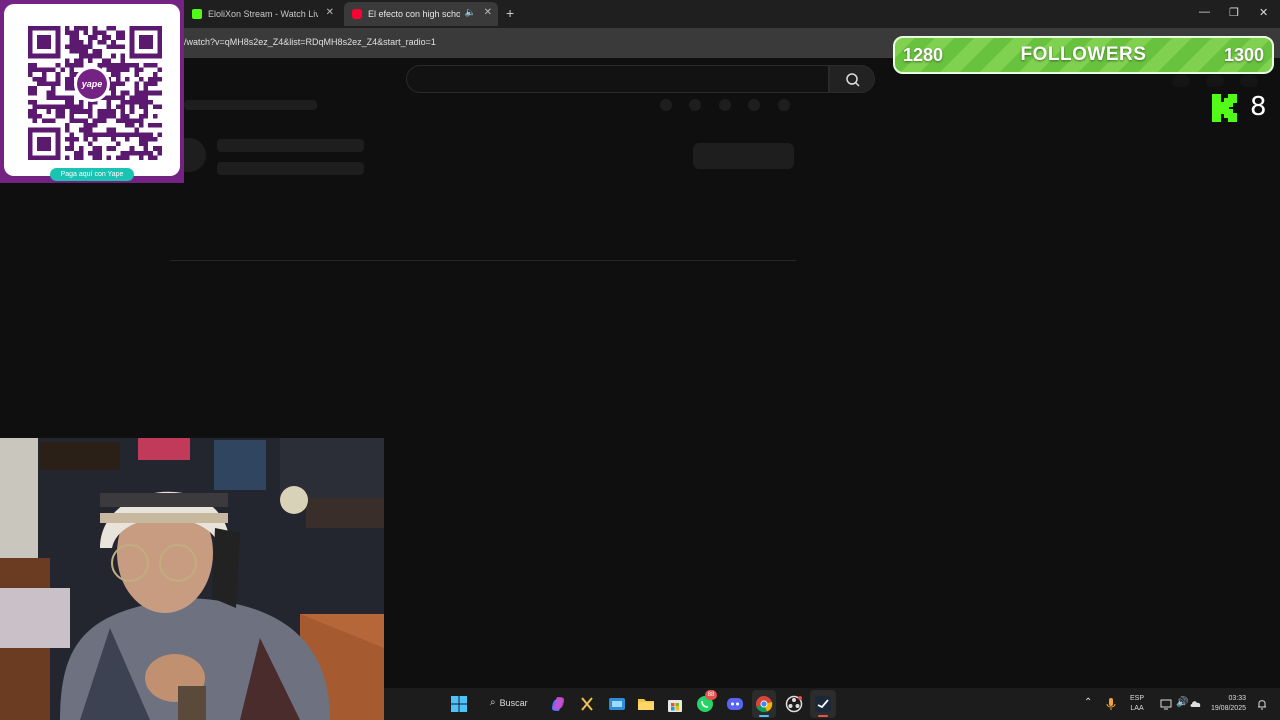 Image resolution: width=1280 pixels, height=720 pixels. I want to click on obs-studio-icon, so click(794, 704).